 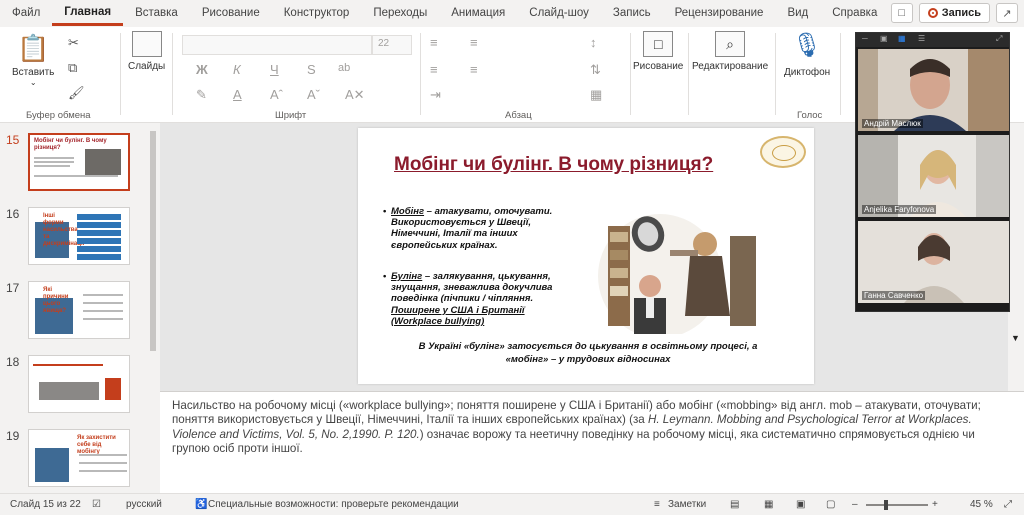 What do you see at coordinates (79, 384) in the screenshot?
I see `thumbnail-preview` at bounding box center [79, 384].